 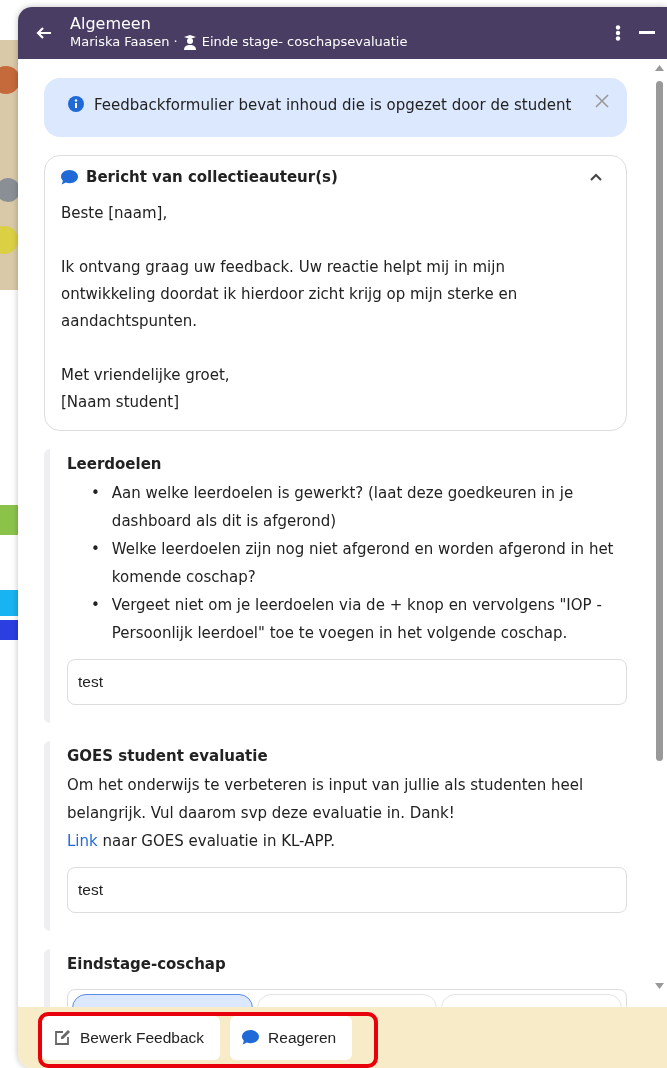 What do you see at coordinates (618, 33) in the screenshot?
I see `more-icon` at bounding box center [618, 33].